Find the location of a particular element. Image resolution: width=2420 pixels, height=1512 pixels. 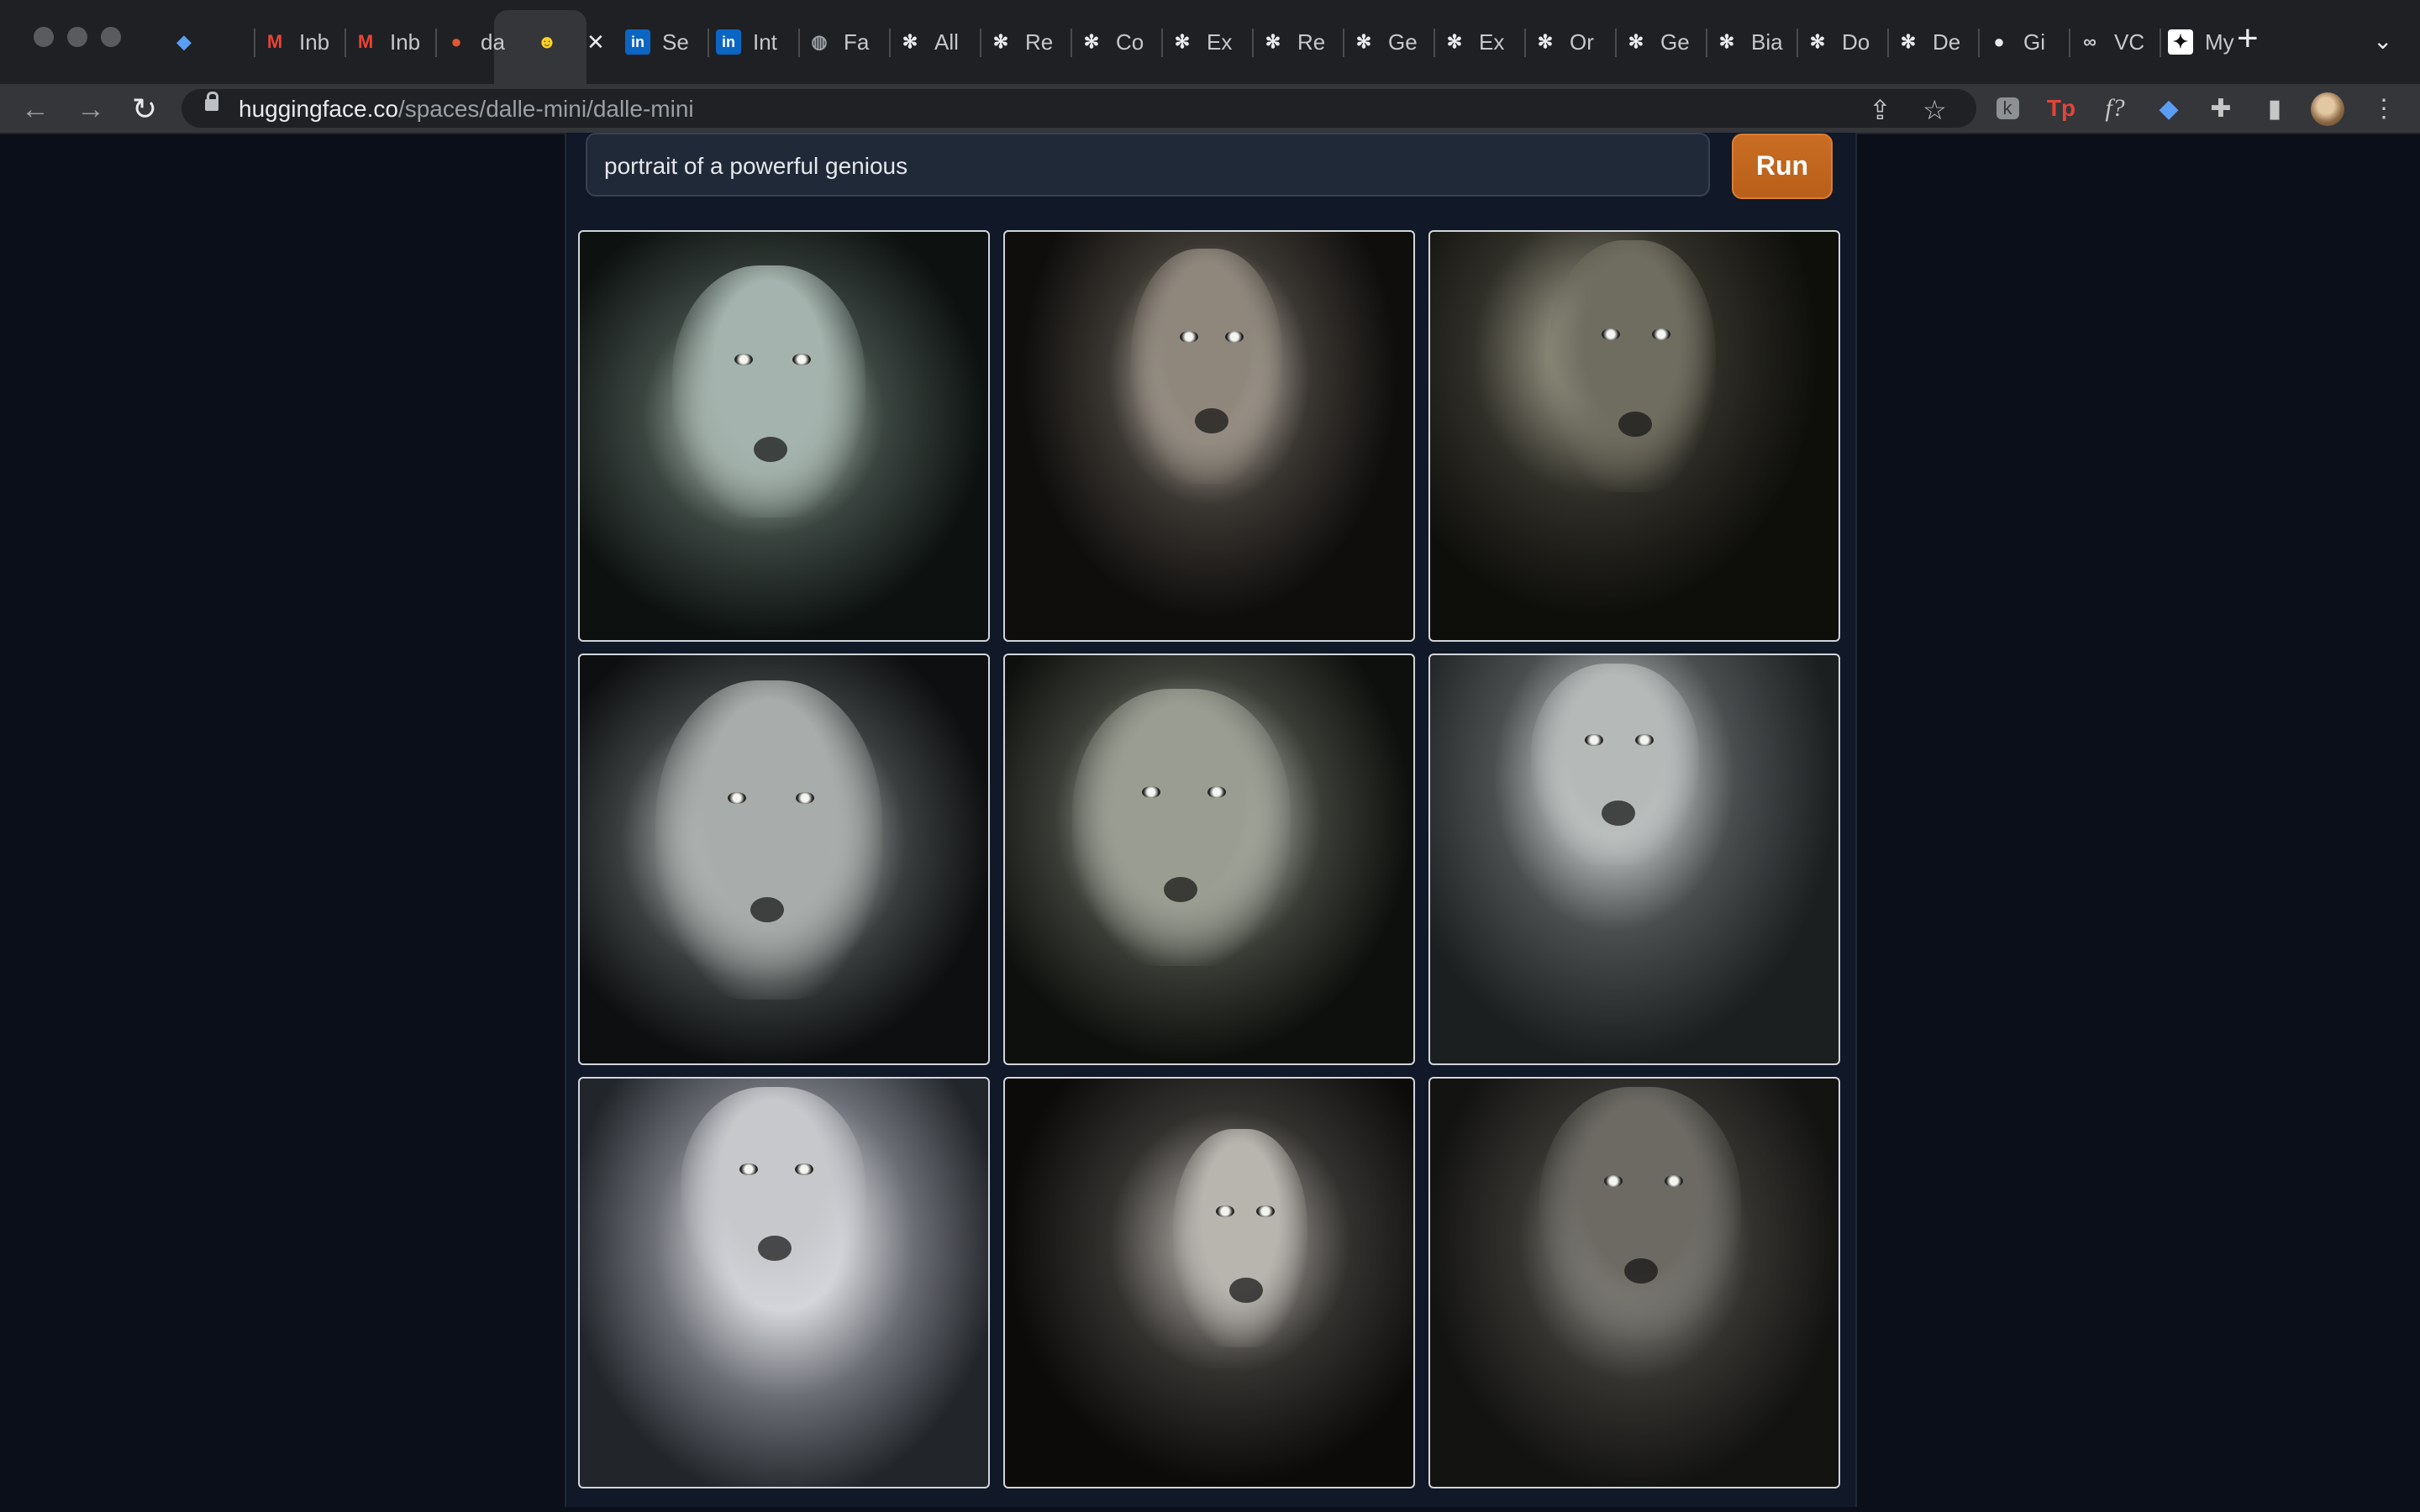

back-arrow-icon: ← is located at coordinates (35, 109).